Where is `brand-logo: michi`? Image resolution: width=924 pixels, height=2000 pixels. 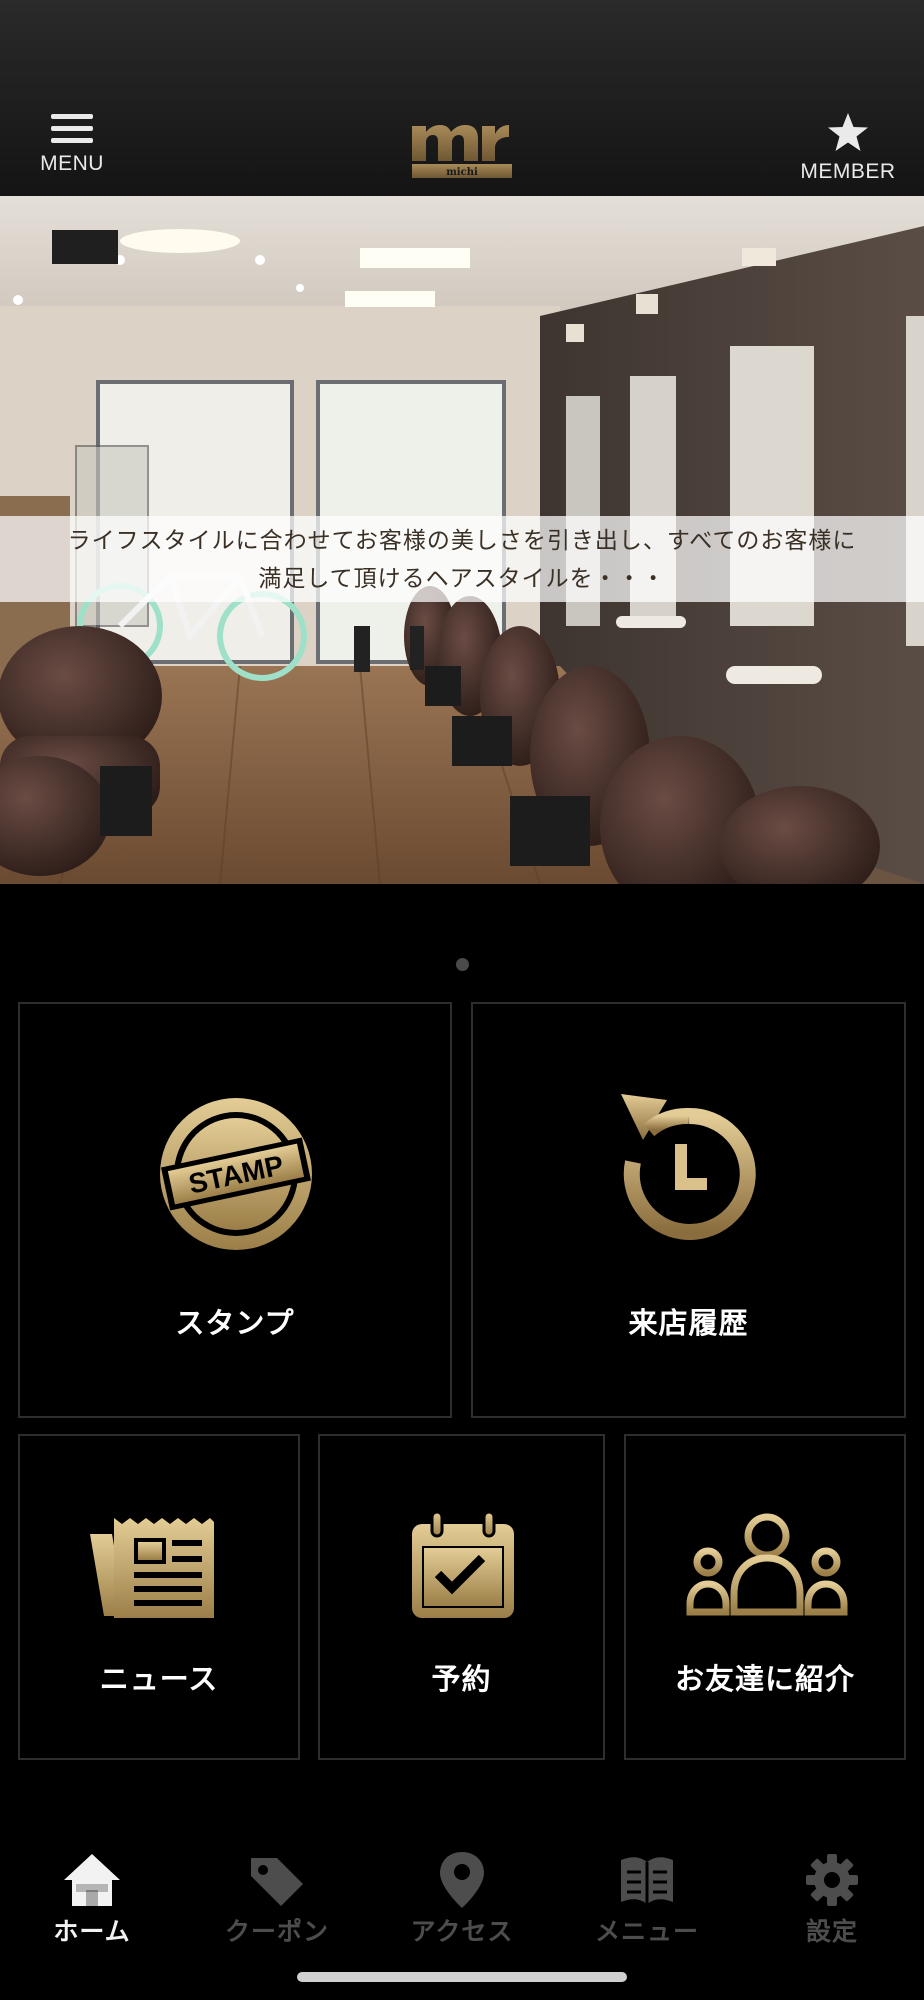
brand-logo: michi is located at coordinates (462, 148).